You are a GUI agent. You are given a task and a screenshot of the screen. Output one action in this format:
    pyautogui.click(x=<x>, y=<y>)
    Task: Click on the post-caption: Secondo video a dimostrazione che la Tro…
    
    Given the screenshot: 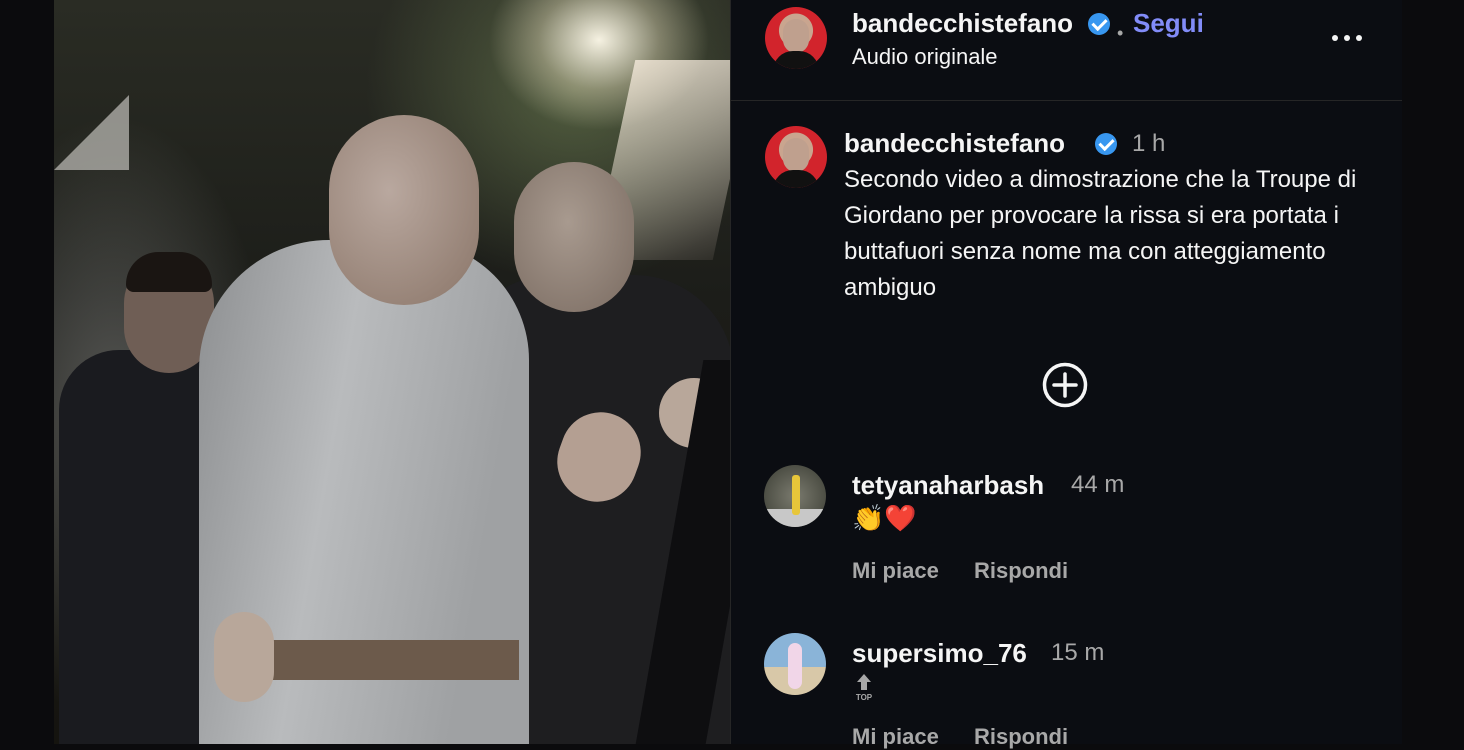 What is the action you would take?
    pyautogui.click(x=1104, y=234)
    